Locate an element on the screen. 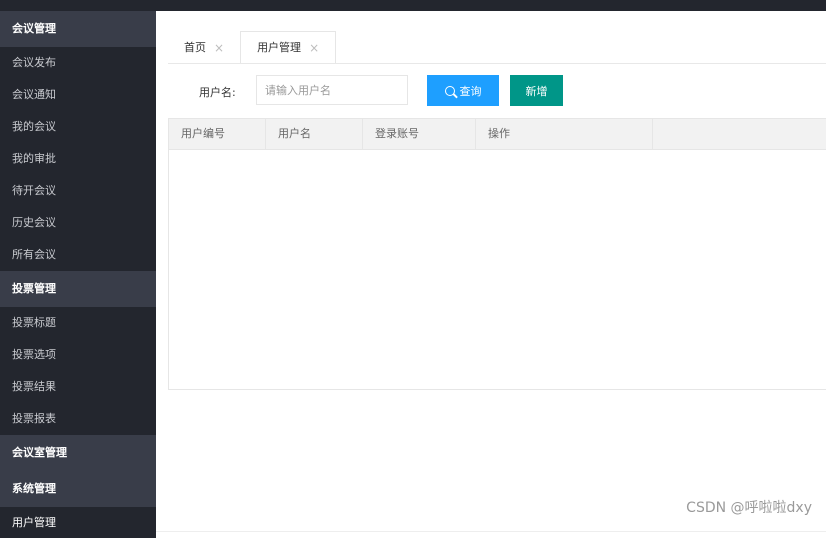 This screenshot has width=826, height=538. tab-divider is located at coordinates (497, 63).